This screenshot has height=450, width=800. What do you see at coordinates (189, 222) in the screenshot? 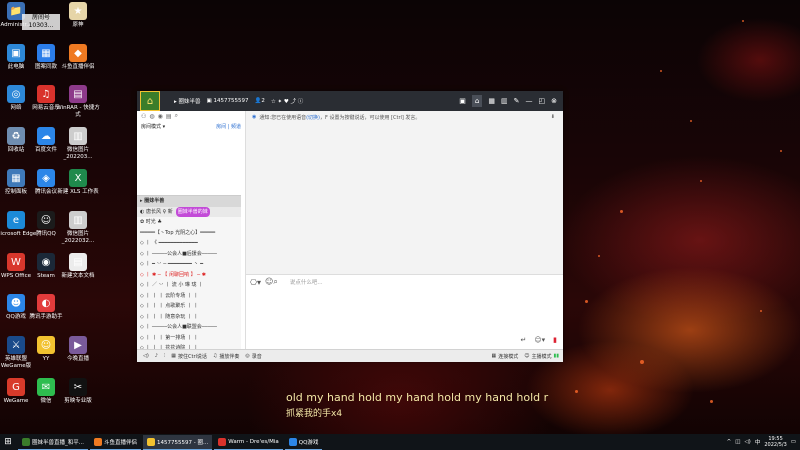
I see `channel-row: ✿ 时光 ♣` at bounding box center [189, 222].